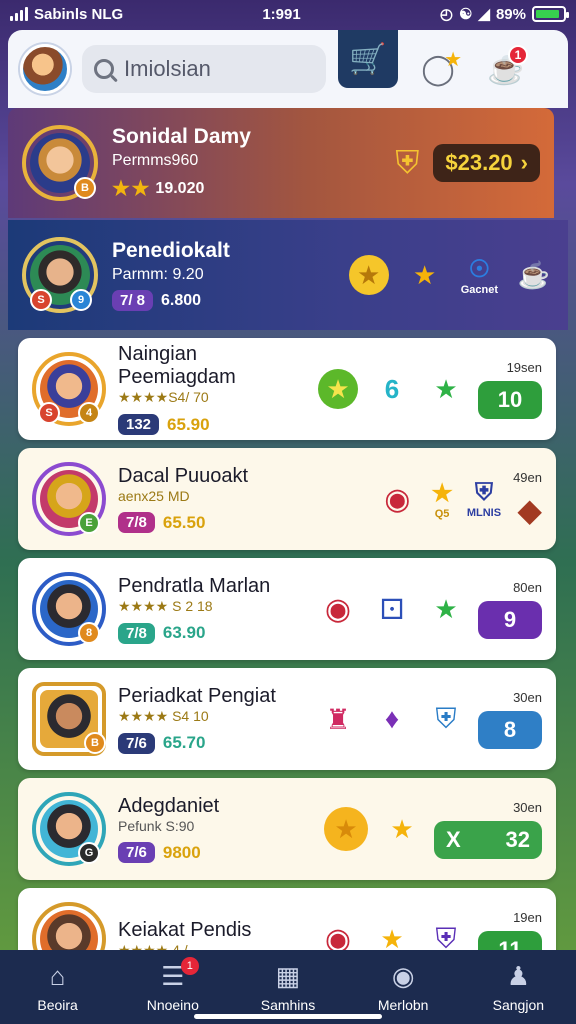 The width and height of the screenshot is (576, 1024). I want to click on cup-icon: ☕, so click(534, 275).